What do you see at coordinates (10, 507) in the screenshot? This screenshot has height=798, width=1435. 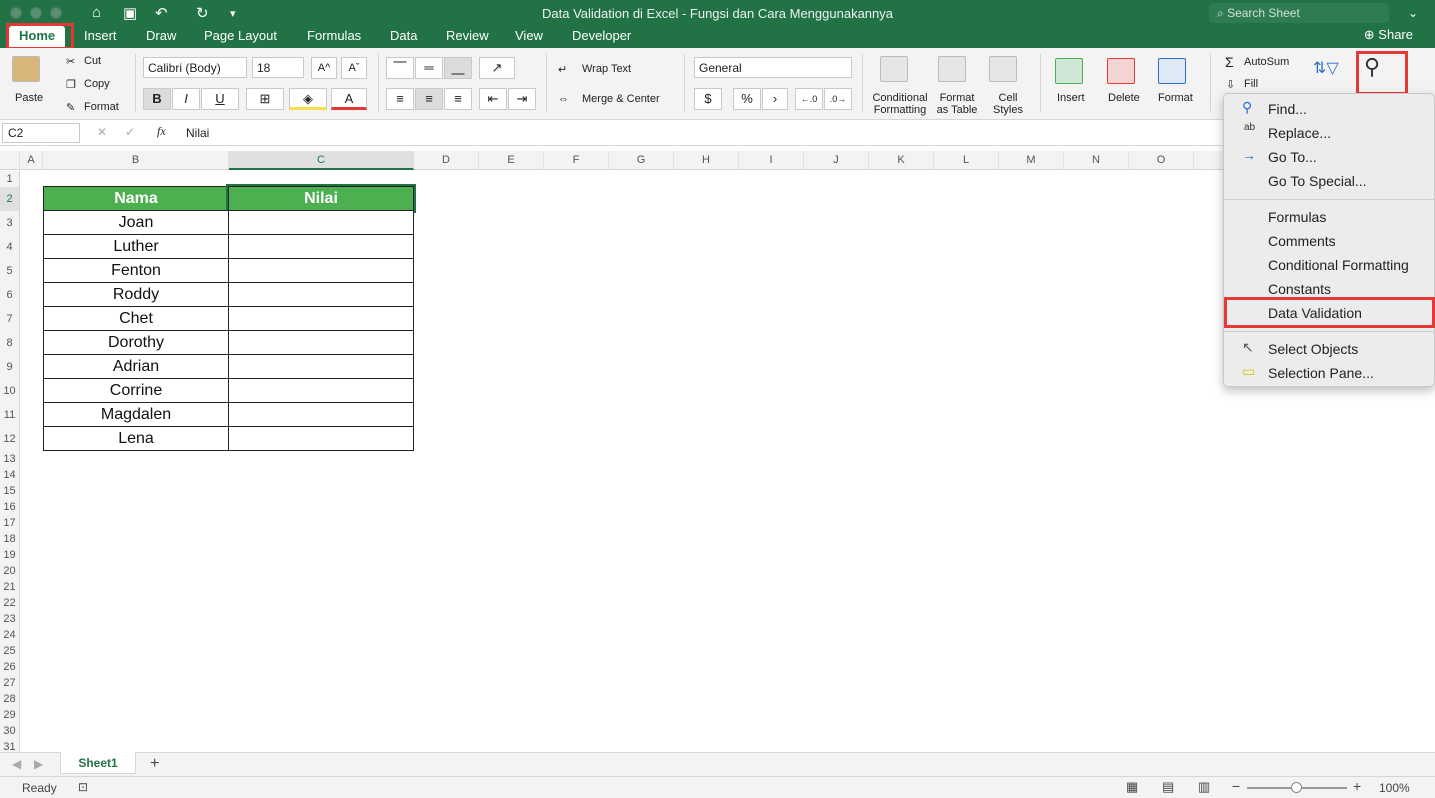 I see `row-header: 16` at bounding box center [10, 507].